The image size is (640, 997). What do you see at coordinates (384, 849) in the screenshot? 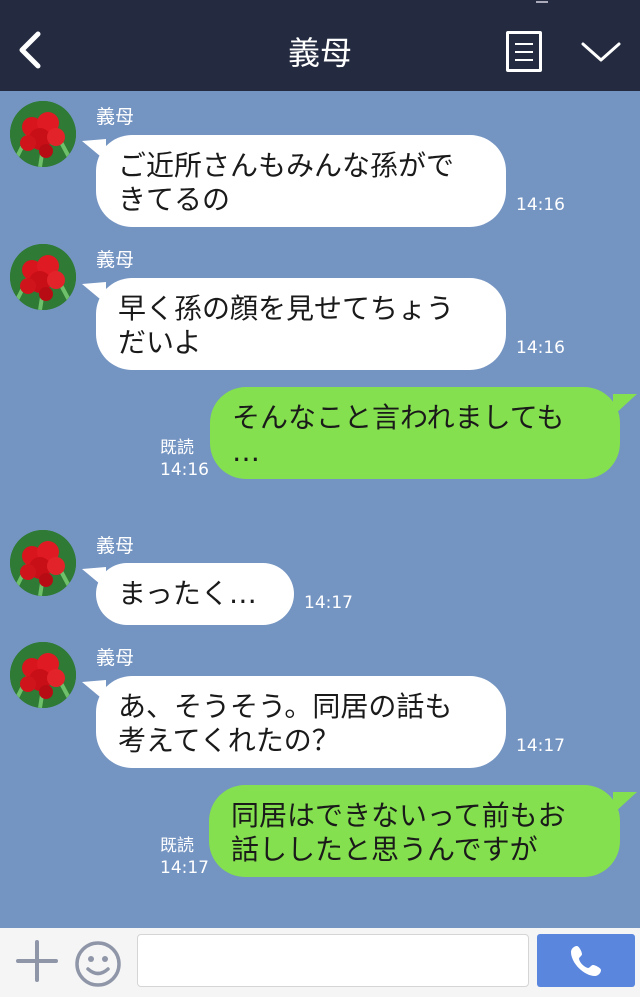
I see `message-line: 話ししたと思うんですが` at bounding box center [384, 849].